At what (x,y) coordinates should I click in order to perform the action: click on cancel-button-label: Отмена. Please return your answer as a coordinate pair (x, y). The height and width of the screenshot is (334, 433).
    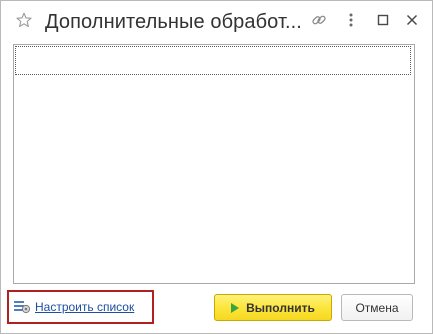
    Looking at the image, I should click on (377, 307).